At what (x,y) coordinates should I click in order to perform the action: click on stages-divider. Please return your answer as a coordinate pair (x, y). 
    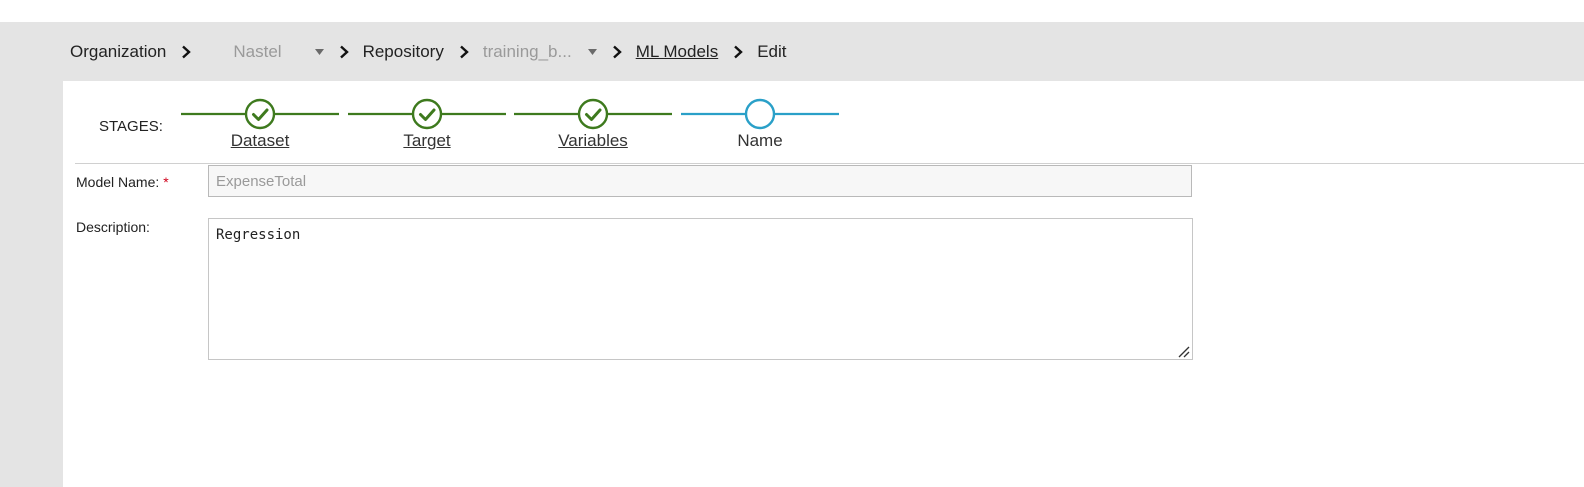
    Looking at the image, I should click on (829, 163).